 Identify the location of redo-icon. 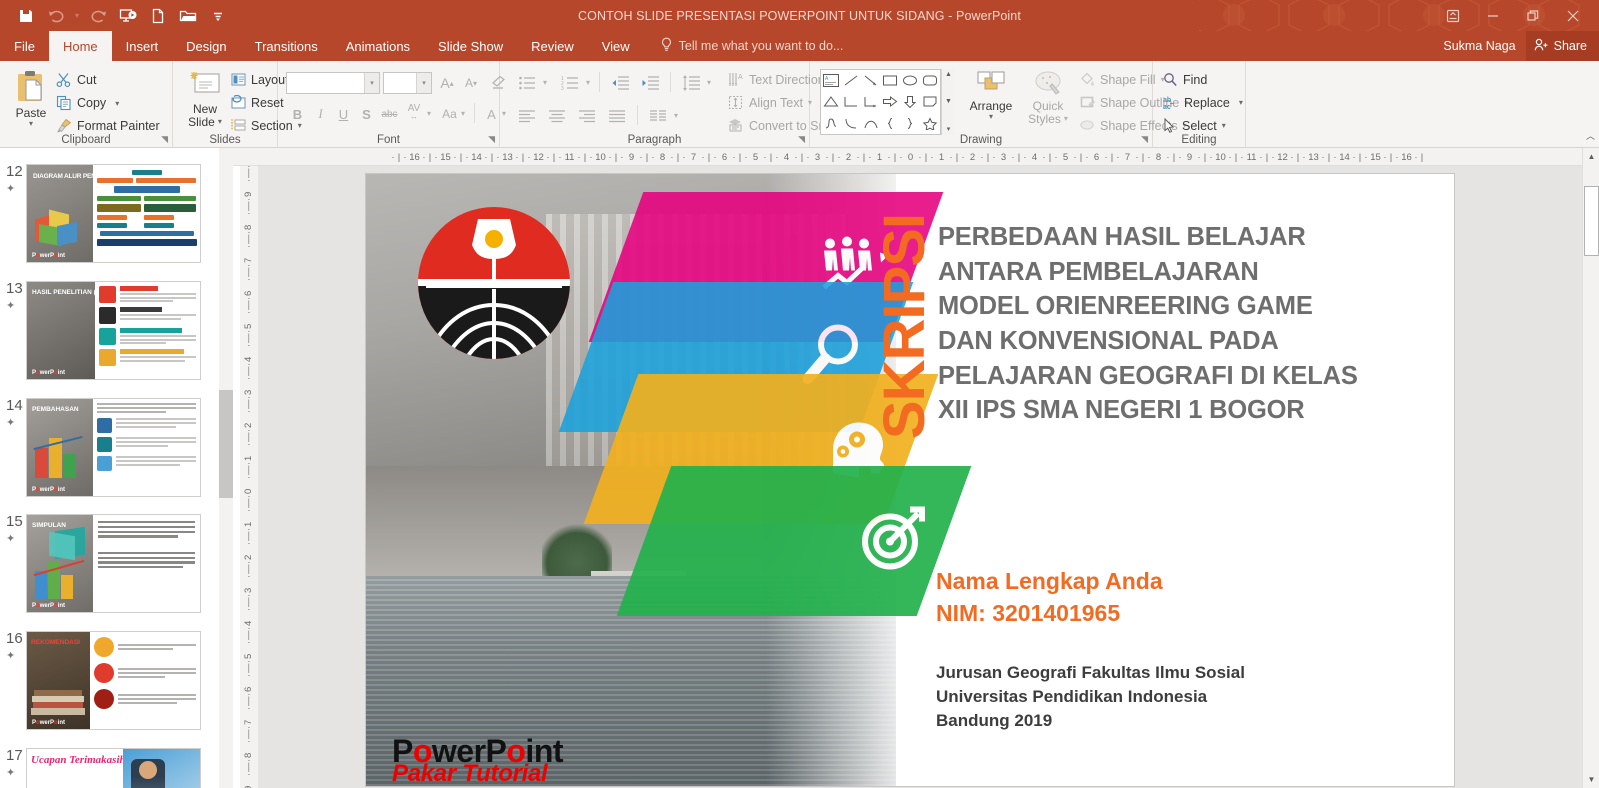
(98, 16).